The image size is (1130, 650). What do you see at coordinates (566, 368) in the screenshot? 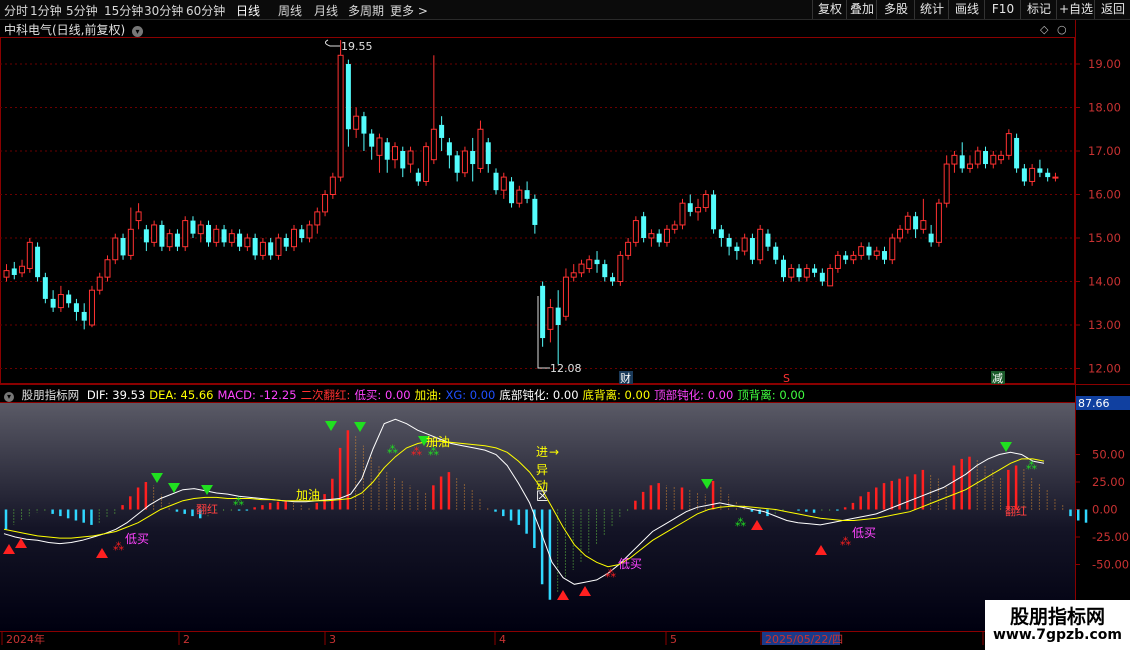
I see `low-label: 12.08` at bounding box center [566, 368].